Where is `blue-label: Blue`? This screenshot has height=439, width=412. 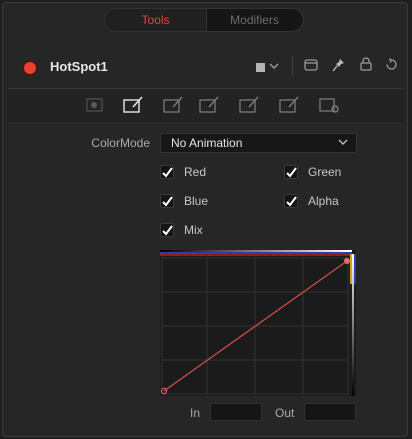 blue-label: Blue is located at coordinates (196, 201).